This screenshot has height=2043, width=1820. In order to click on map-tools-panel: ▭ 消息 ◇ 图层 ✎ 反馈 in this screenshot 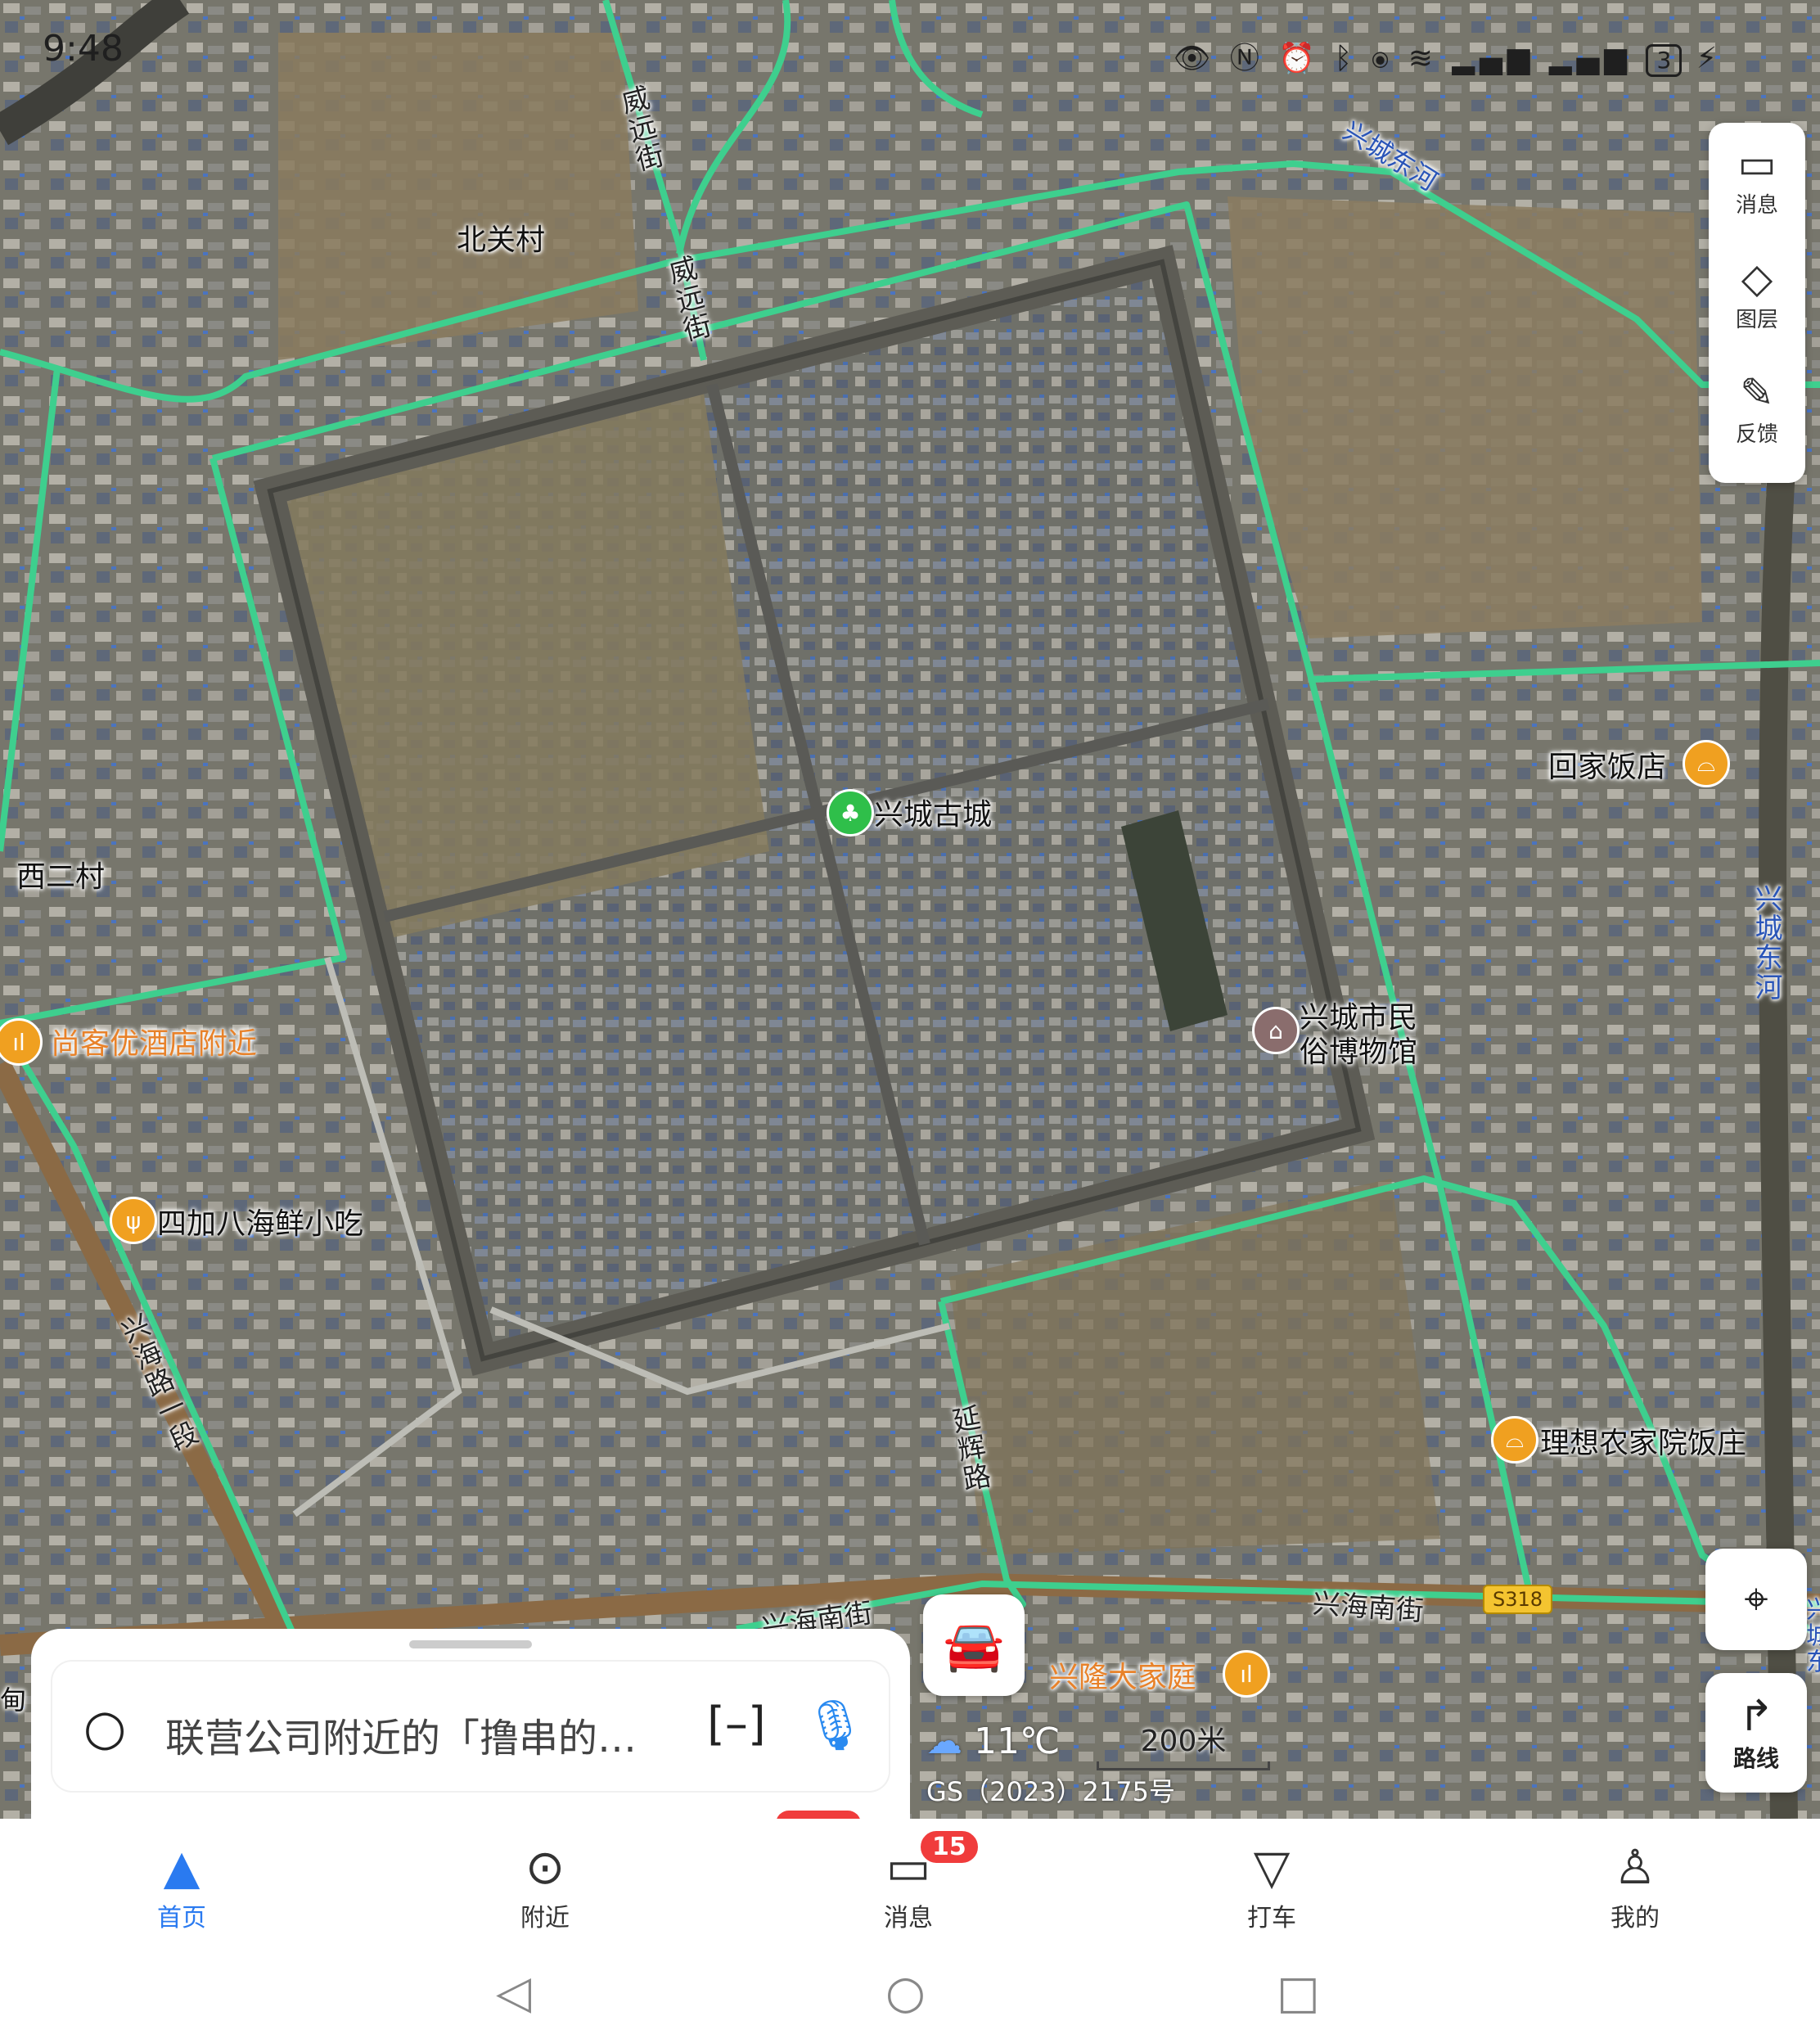, I will do `click(1757, 303)`.